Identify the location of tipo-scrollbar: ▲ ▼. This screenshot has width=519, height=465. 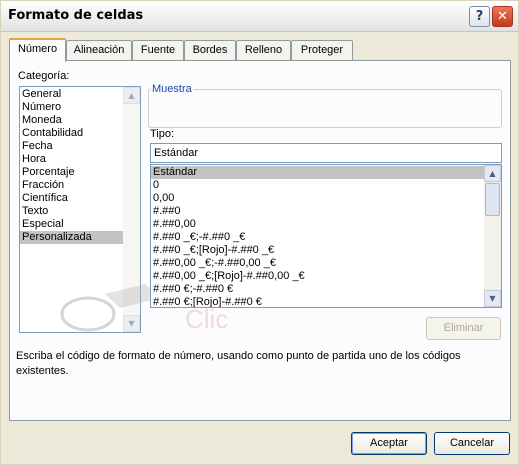
(492, 236).